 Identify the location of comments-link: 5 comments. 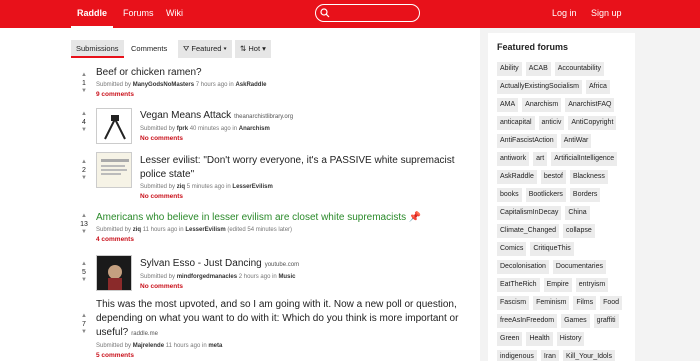
(286, 355).